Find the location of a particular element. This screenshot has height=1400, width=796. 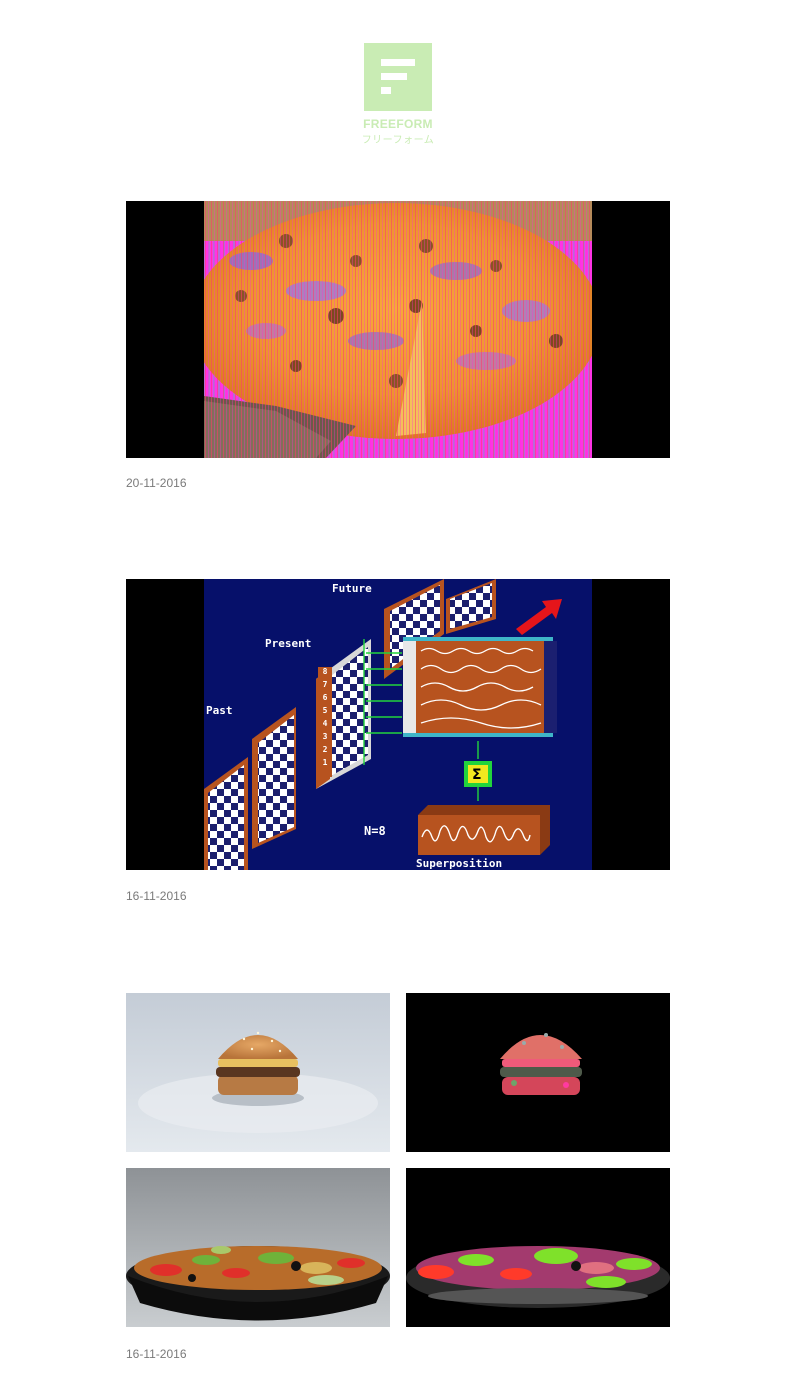

pizza-video is located at coordinates (398, 329).